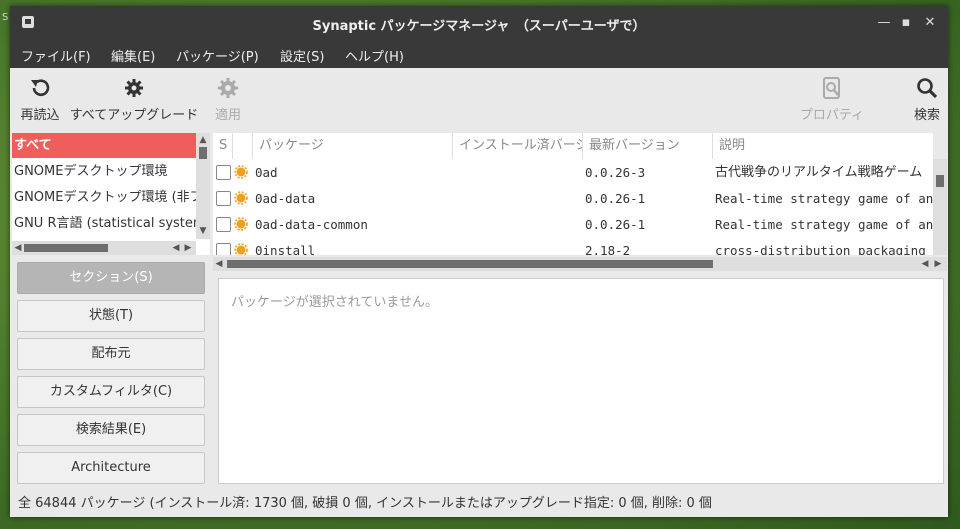  Describe the element at coordinates (831, 88) in the screenshot. I see `properties-icon` at that location.